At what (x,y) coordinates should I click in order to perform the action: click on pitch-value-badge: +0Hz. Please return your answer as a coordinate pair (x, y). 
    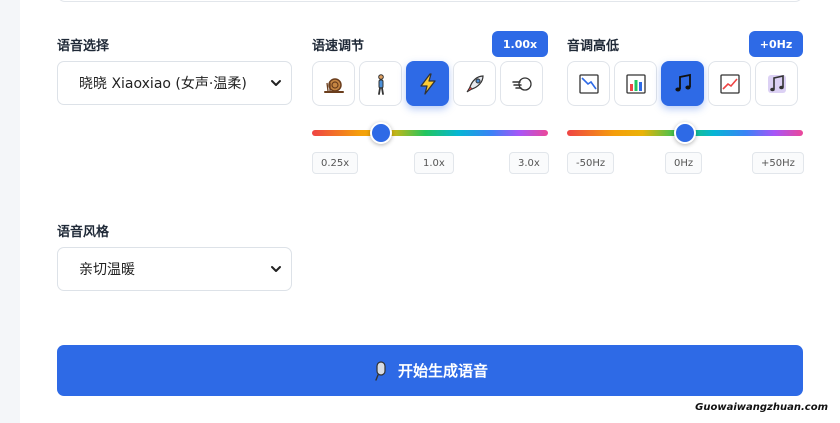
    Looking at the image, I should click on (776, 44).